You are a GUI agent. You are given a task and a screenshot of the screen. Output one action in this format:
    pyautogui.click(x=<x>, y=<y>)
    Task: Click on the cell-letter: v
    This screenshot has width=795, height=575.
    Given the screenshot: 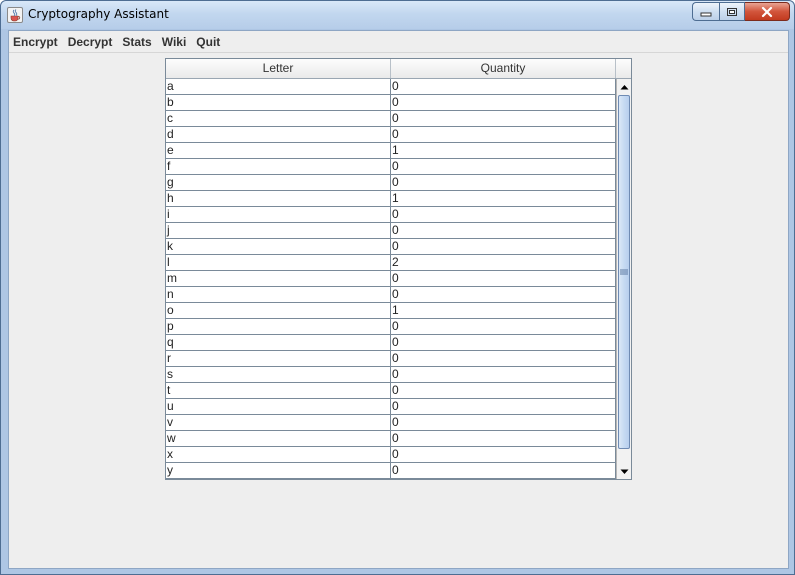 What is the action you would take?
    pyautogui.click(x=278, y=422)
    